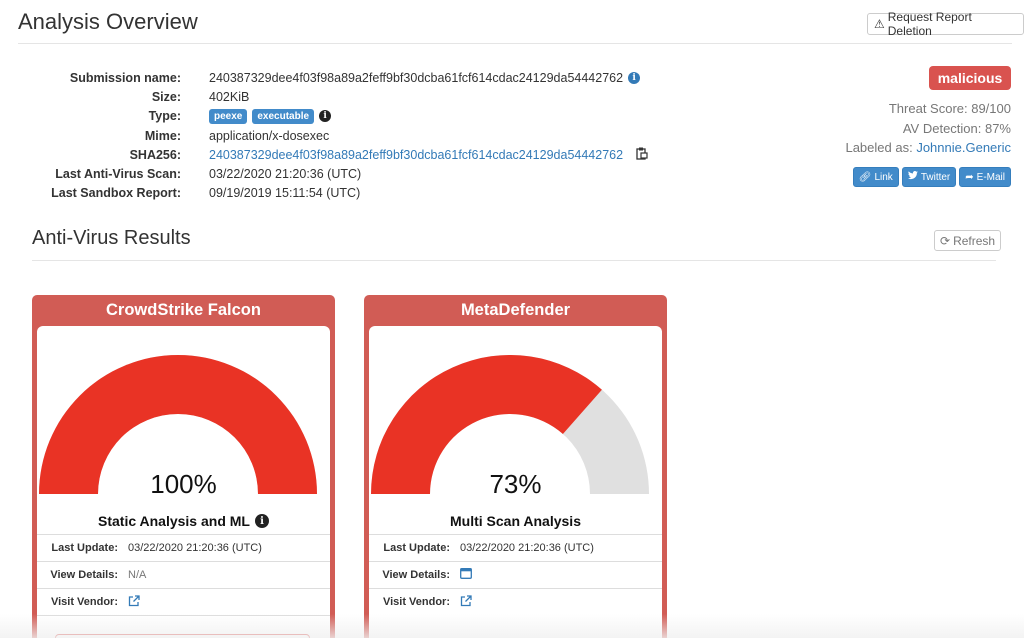 The width and height of the screenshot is (1024, 638). What do you see at coordinates (137, 575) in the screenshot?
I see `view-details-value: N/A` at bounding box center [137, 575].